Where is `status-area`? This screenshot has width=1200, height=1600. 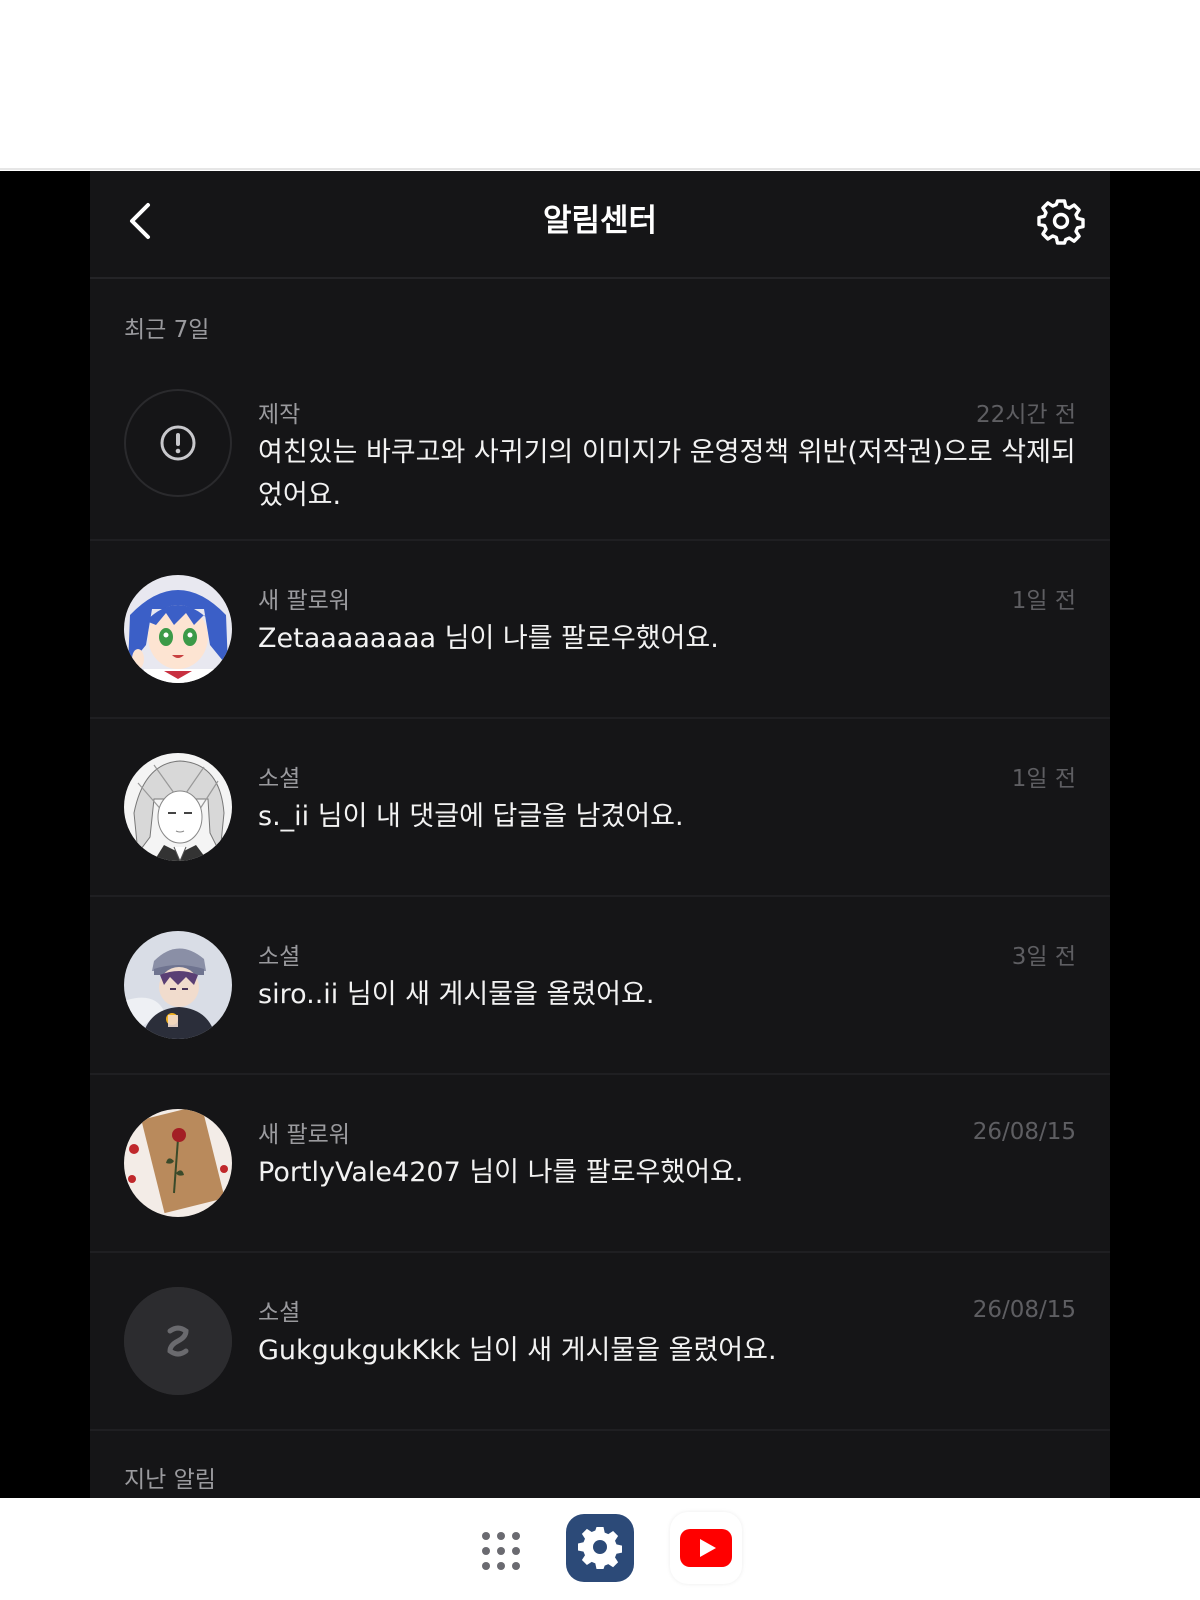
status-area is located at coordinates (600, 85).